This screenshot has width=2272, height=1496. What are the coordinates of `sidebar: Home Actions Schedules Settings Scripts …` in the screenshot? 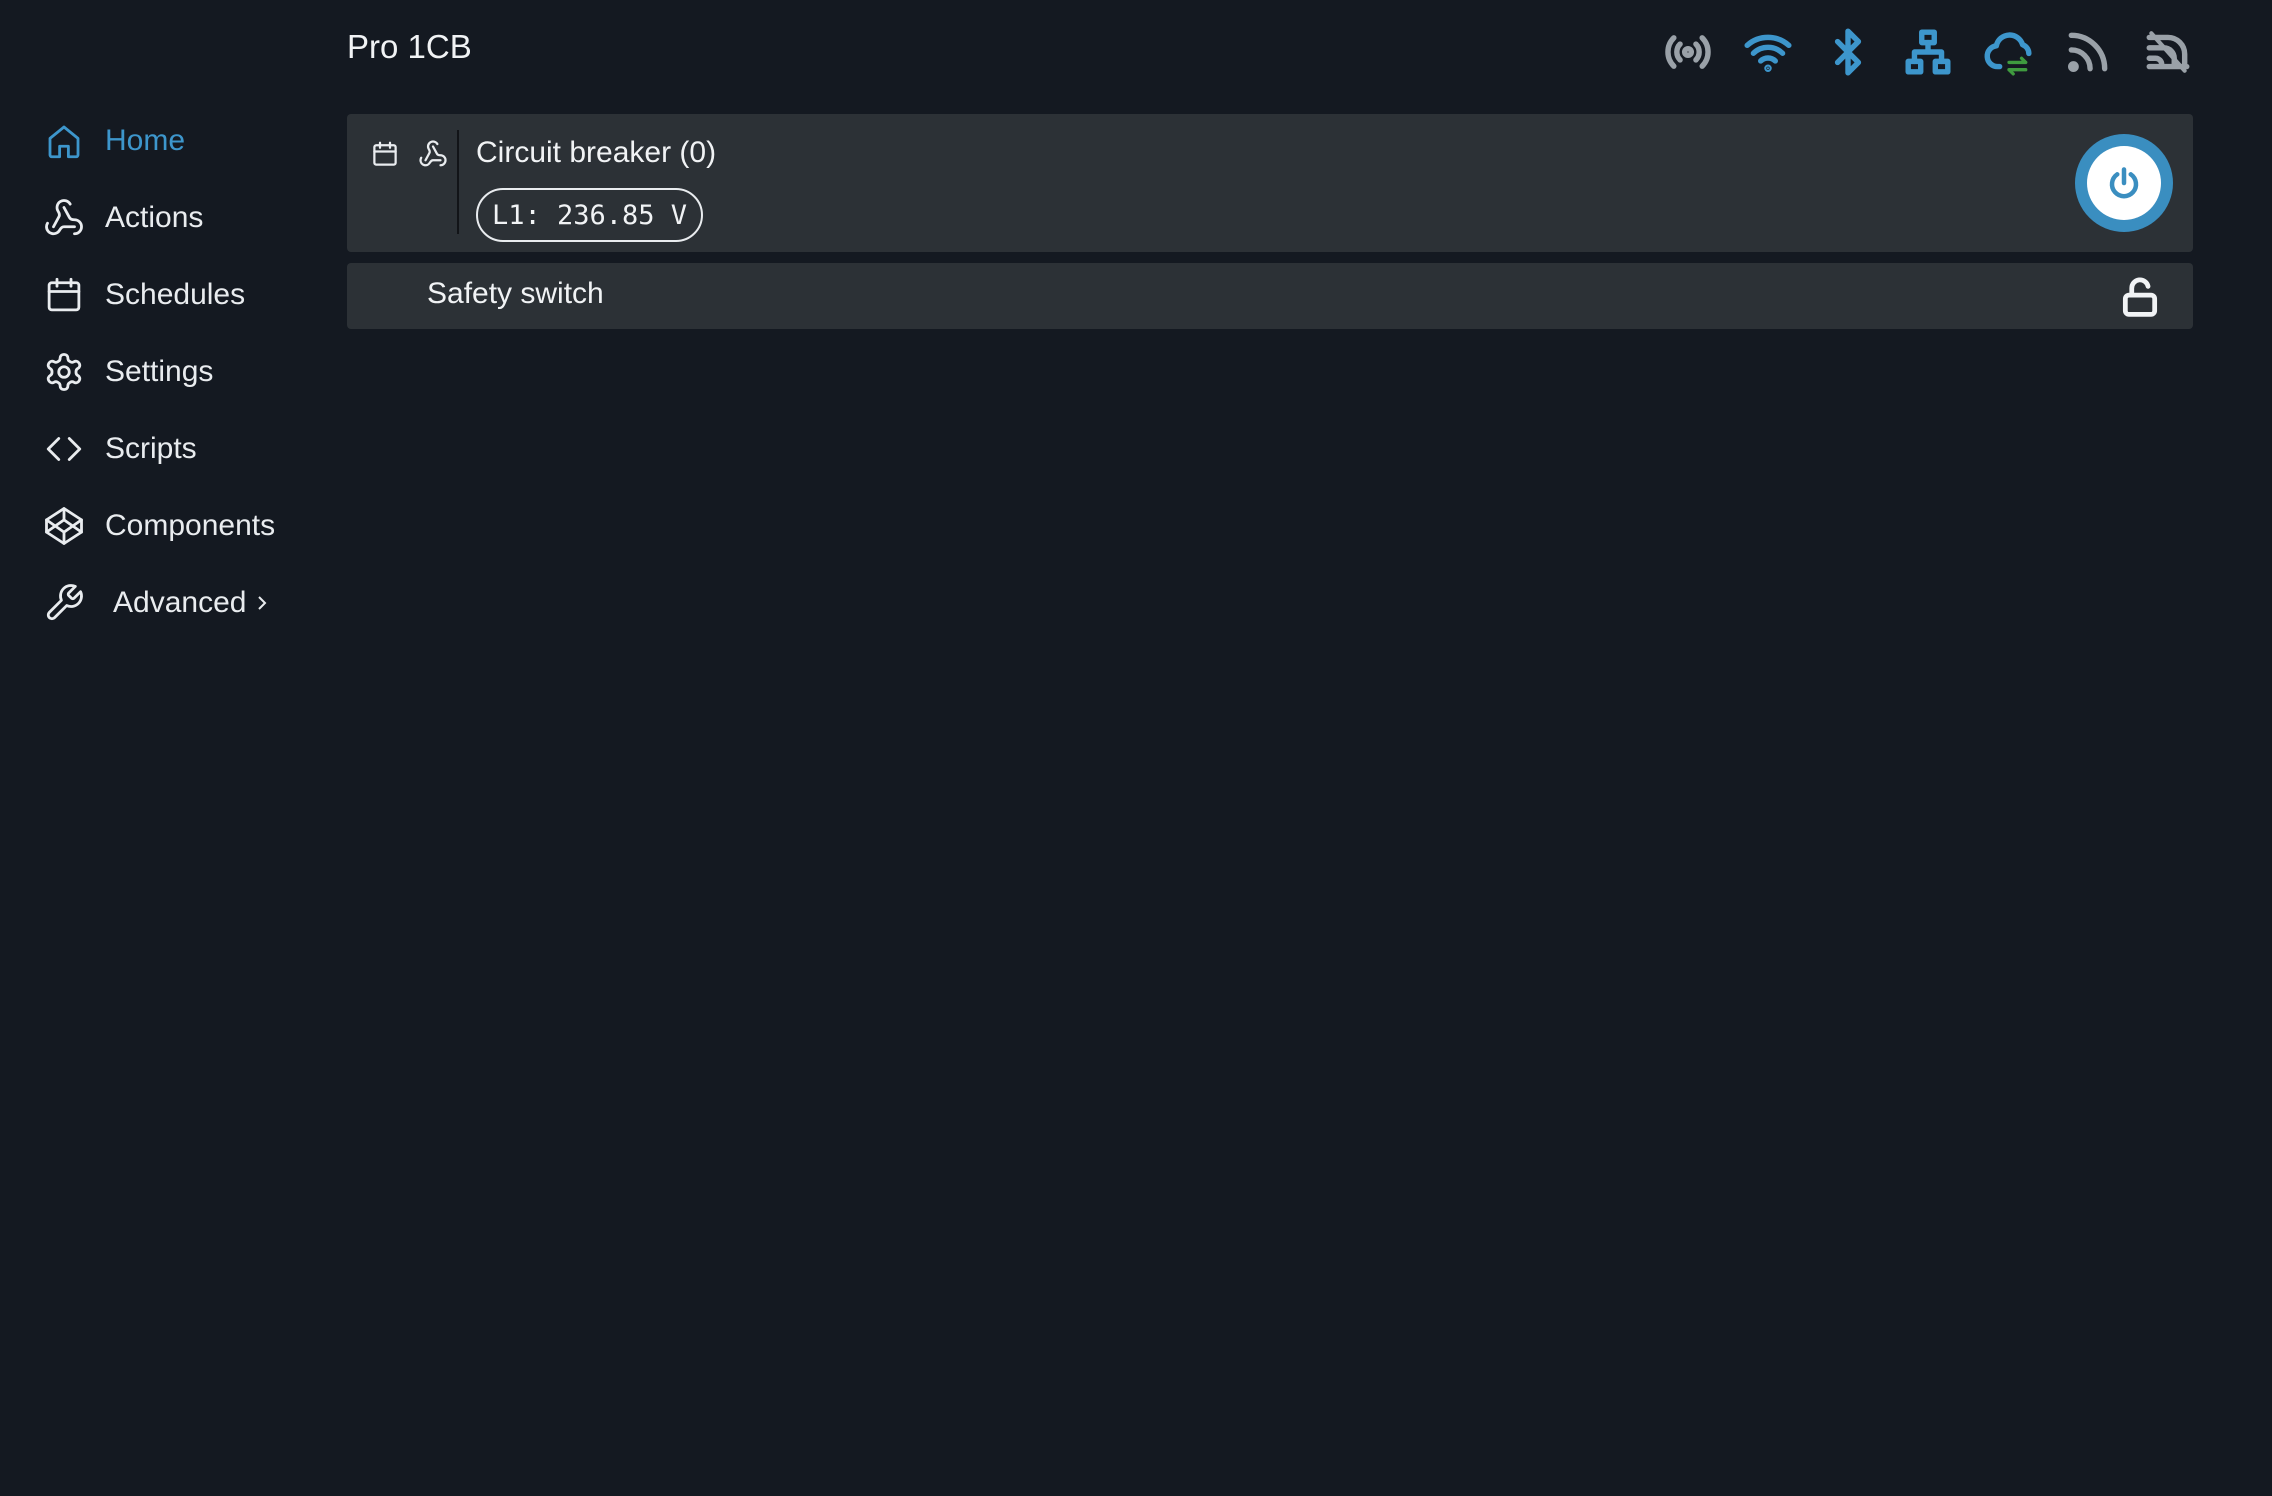 It's located at (165, 748).